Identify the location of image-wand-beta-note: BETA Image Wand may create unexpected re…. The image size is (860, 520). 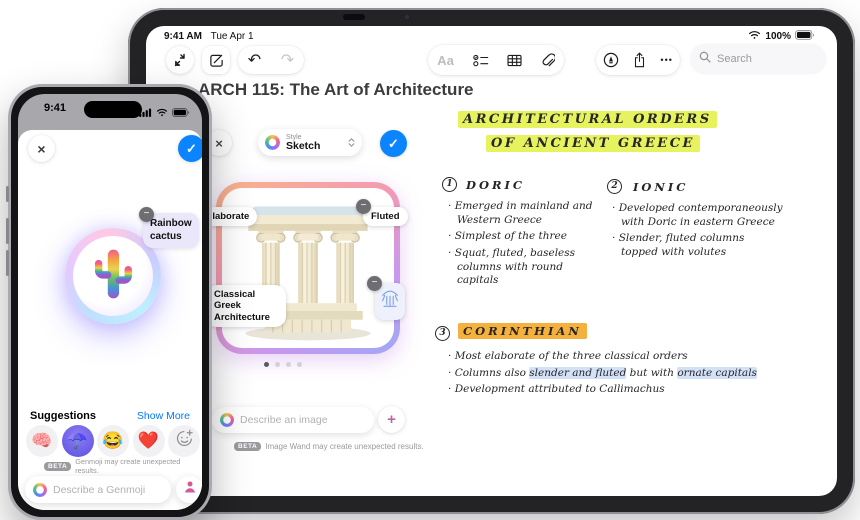
(329, 446).